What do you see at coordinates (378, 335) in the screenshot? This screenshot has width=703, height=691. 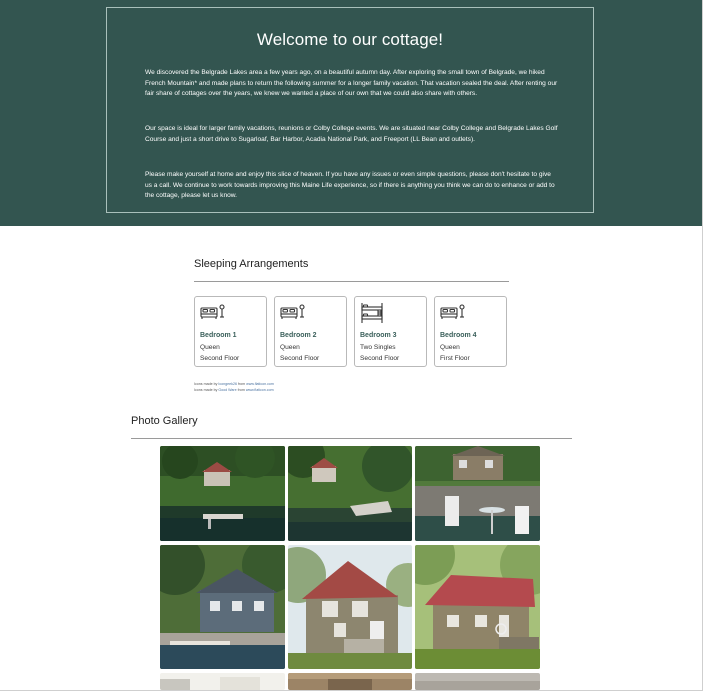 I see `bedroom-name: Bedroom 3` at bounding box center [378, 335].